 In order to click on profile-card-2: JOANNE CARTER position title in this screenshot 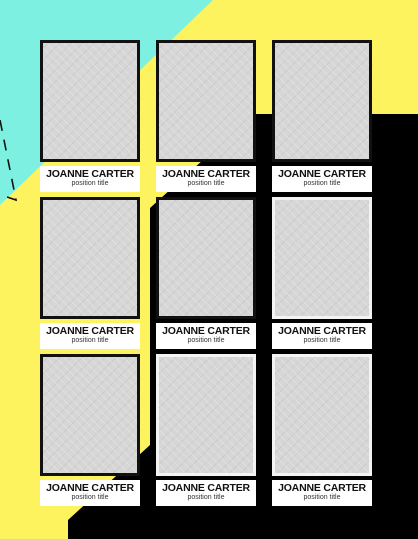, I will do `click(206, 116)`.